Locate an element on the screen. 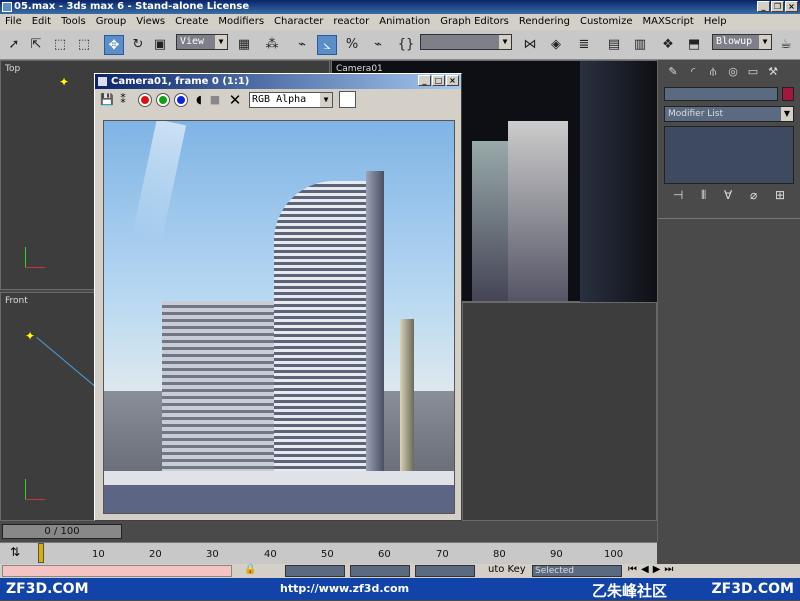 The width and height of the screenshot is (800, 601). hierarchy-tab-icon: ⫛ is located at coordinates (713, 72).